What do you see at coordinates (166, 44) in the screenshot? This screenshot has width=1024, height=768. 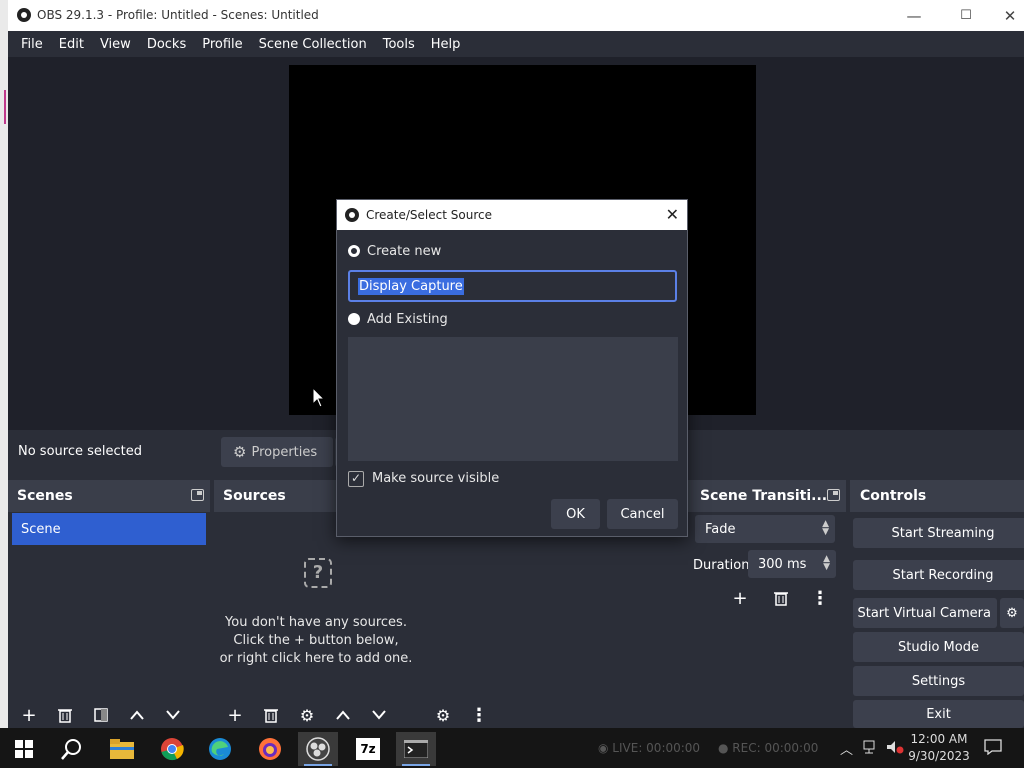 I see `menu-docks: Docks` at bounding box center [166, 44].